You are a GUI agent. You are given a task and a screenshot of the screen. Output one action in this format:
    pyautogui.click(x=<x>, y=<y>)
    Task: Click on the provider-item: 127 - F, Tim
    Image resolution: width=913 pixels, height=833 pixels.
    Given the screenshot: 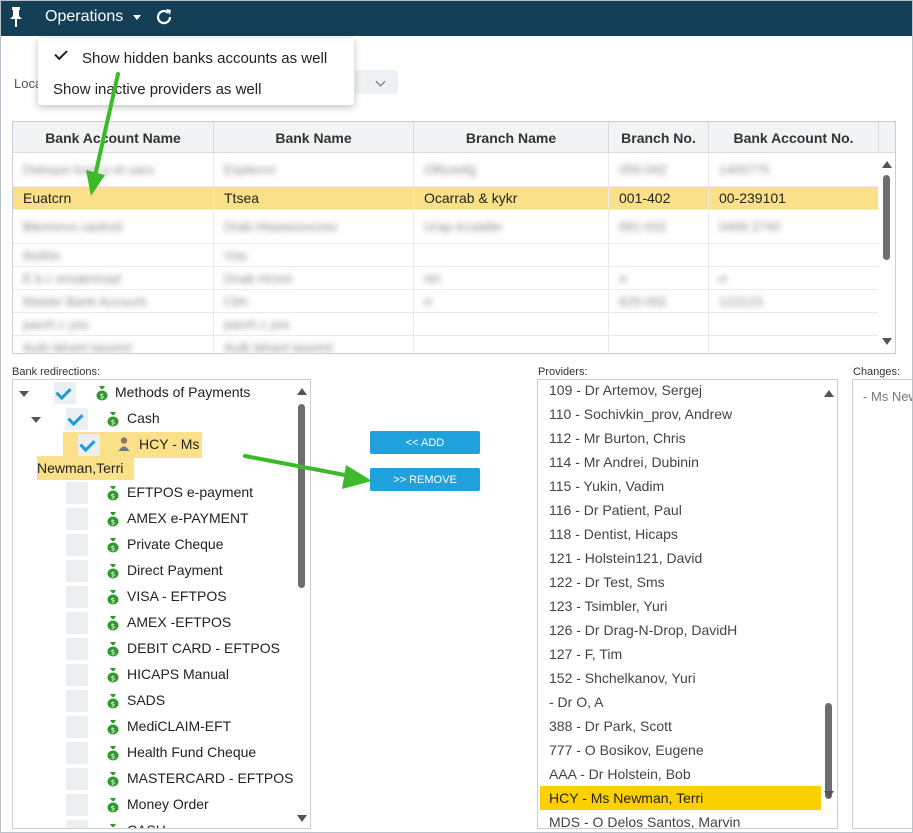 What is the action you would take?
    pyautogui.click(x=680, y=654)
    